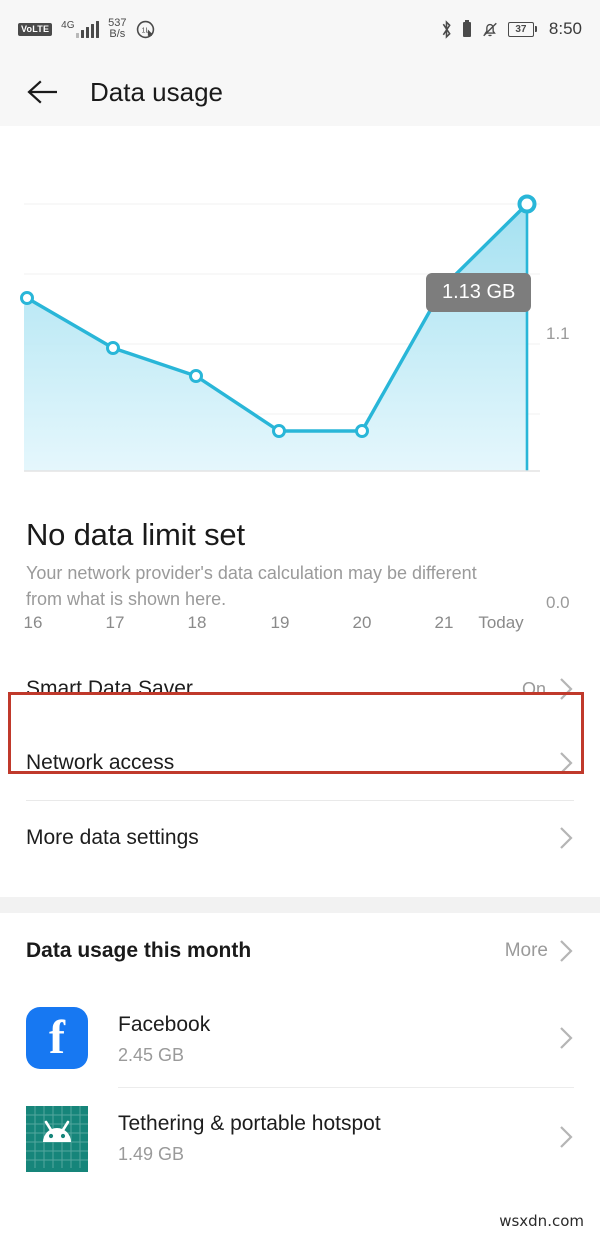 This screenshot has height=1238, width=600. I want to click on app-size: 2.45 GB, so click(151, 1054).